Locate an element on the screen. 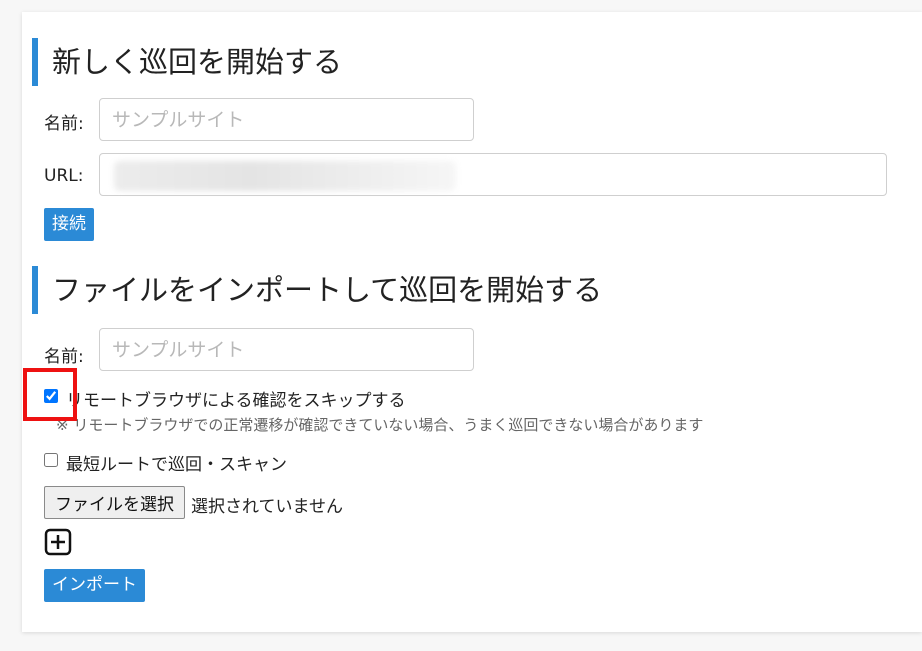 This screenshot has width=922, height=651. import-site-name-input is located at coordinates (286, 349).